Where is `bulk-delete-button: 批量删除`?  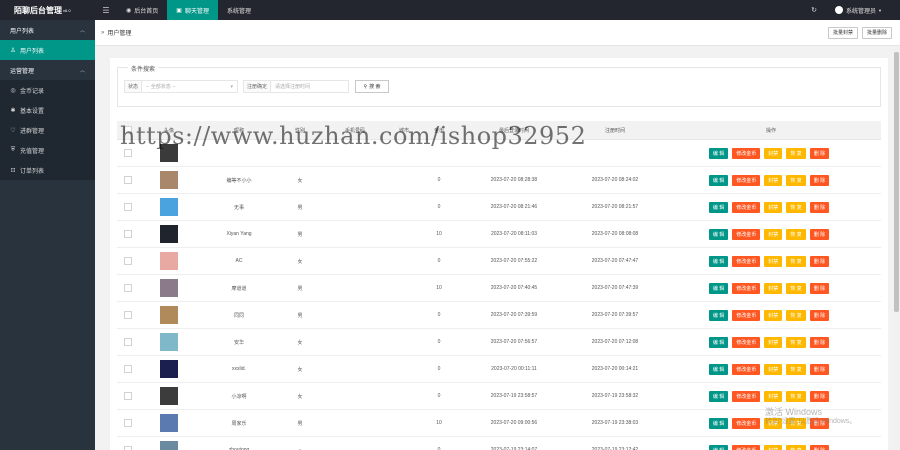
bulk-delete-button: 批量删除 is located at coordinates (876, 32).